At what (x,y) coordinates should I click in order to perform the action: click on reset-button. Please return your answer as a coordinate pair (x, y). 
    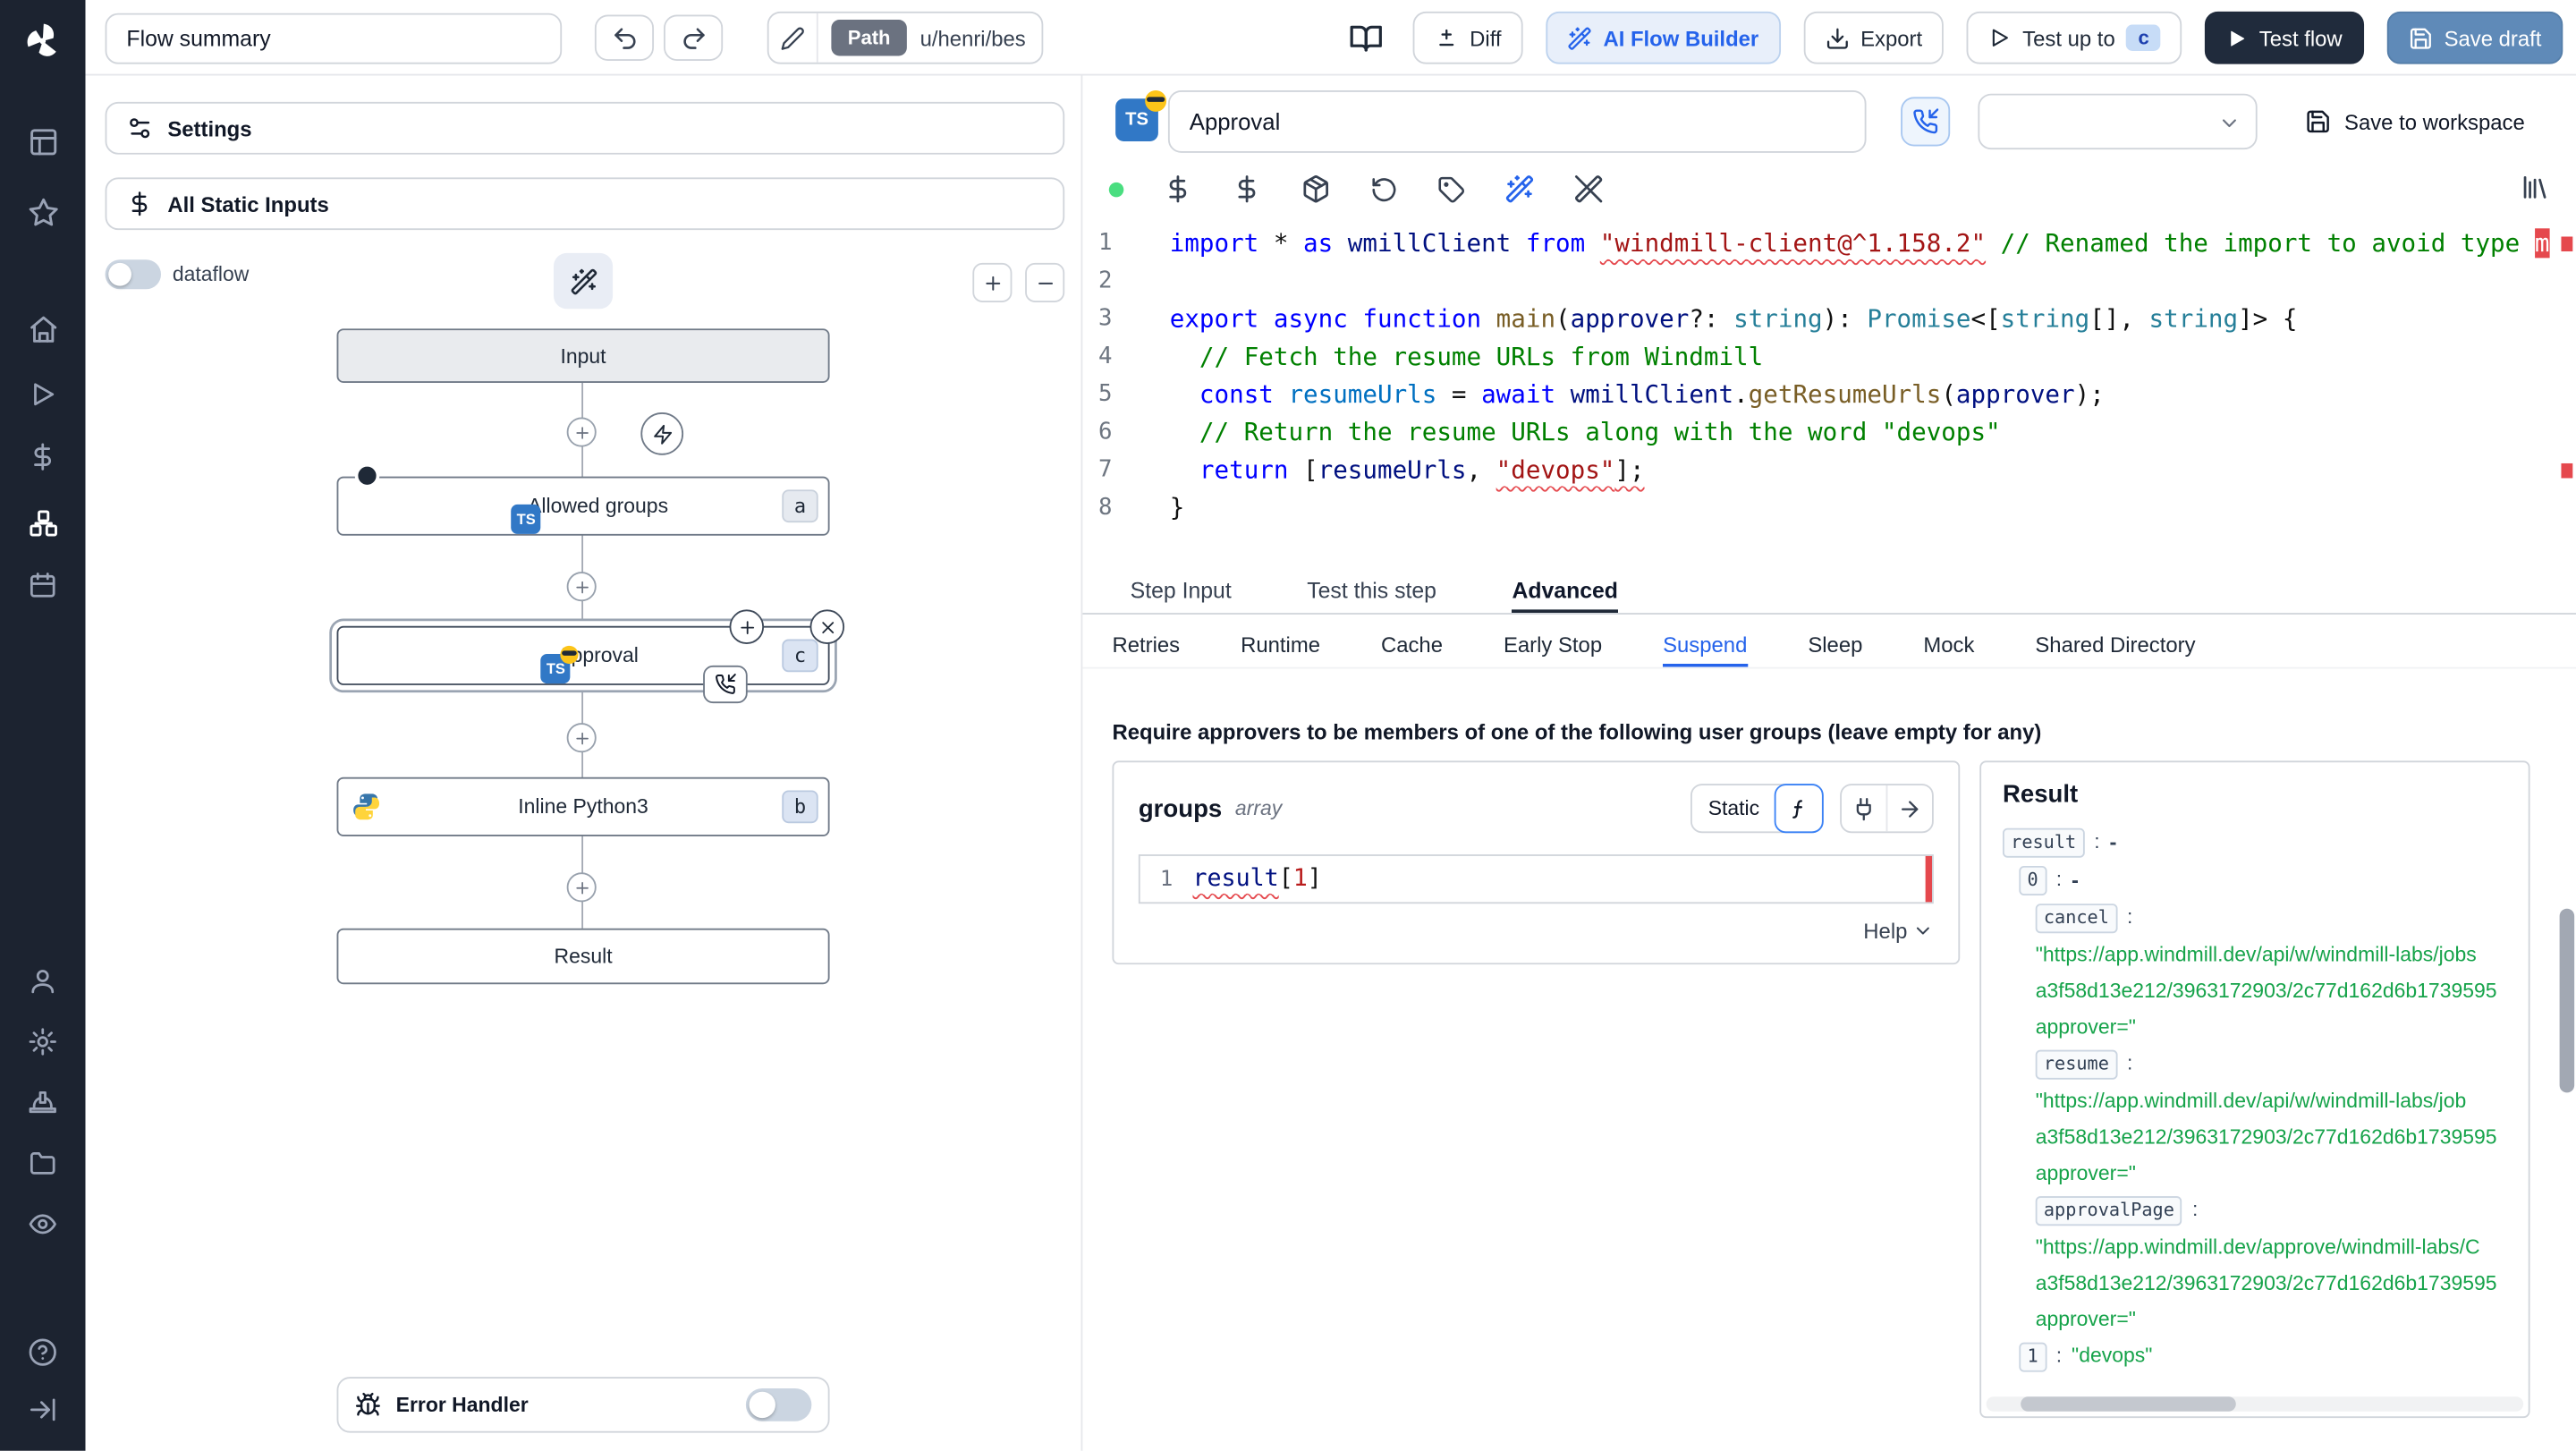
    Looking at the image, I should click on (1384, 189).